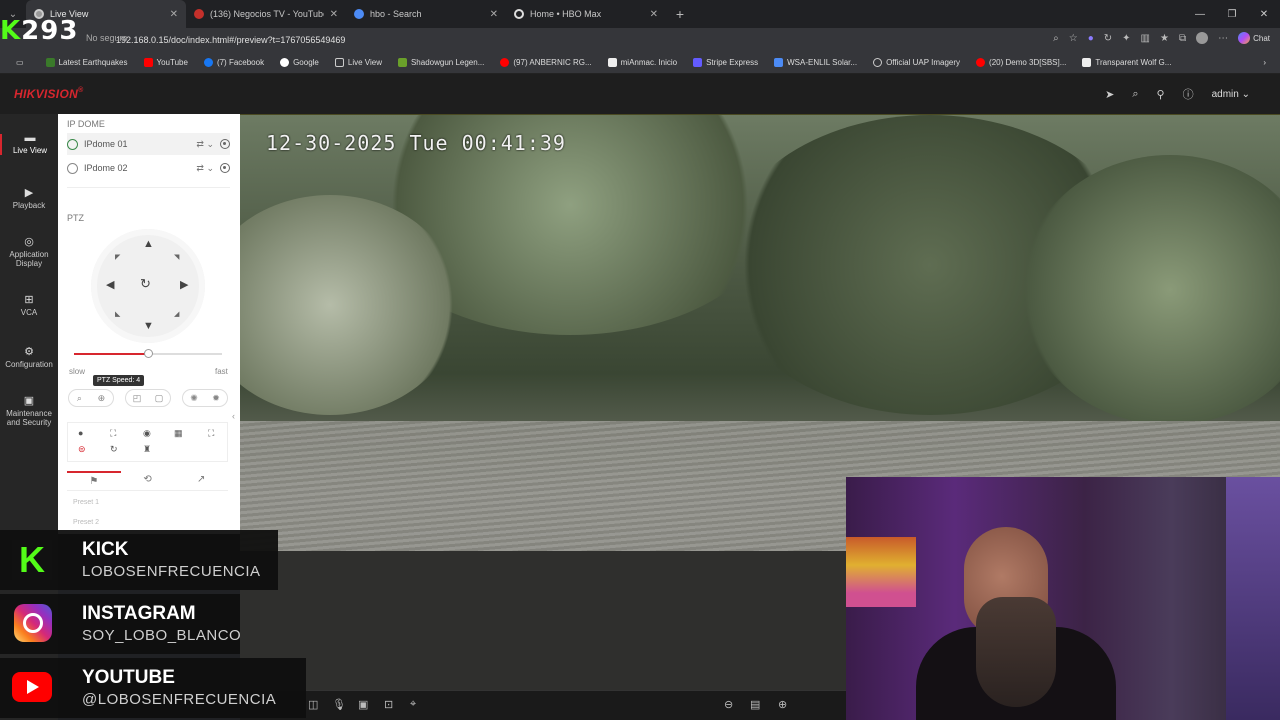 The width and height of the screenshot is (1280, 720). What do you see at coordinates (117, 314) in the screenshot?
I see `ptz-down-left-icon: ◣` at bounding box center [117, 314].